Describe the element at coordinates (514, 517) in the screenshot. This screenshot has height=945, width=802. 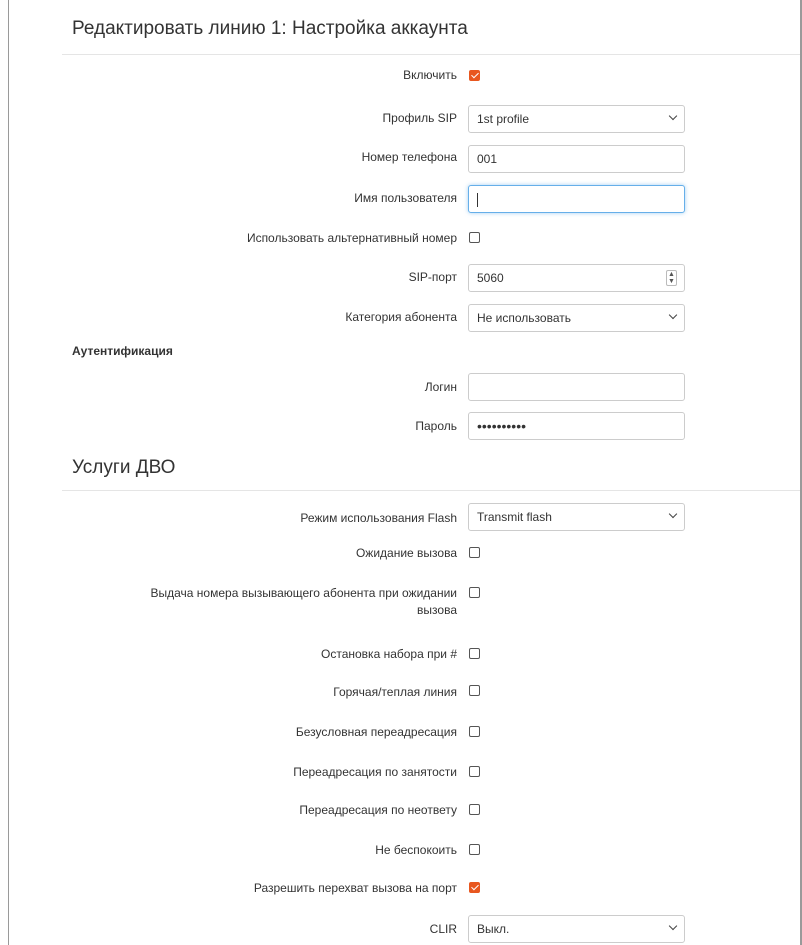
I see `flash-mode-value: Transmit flash` at that location.